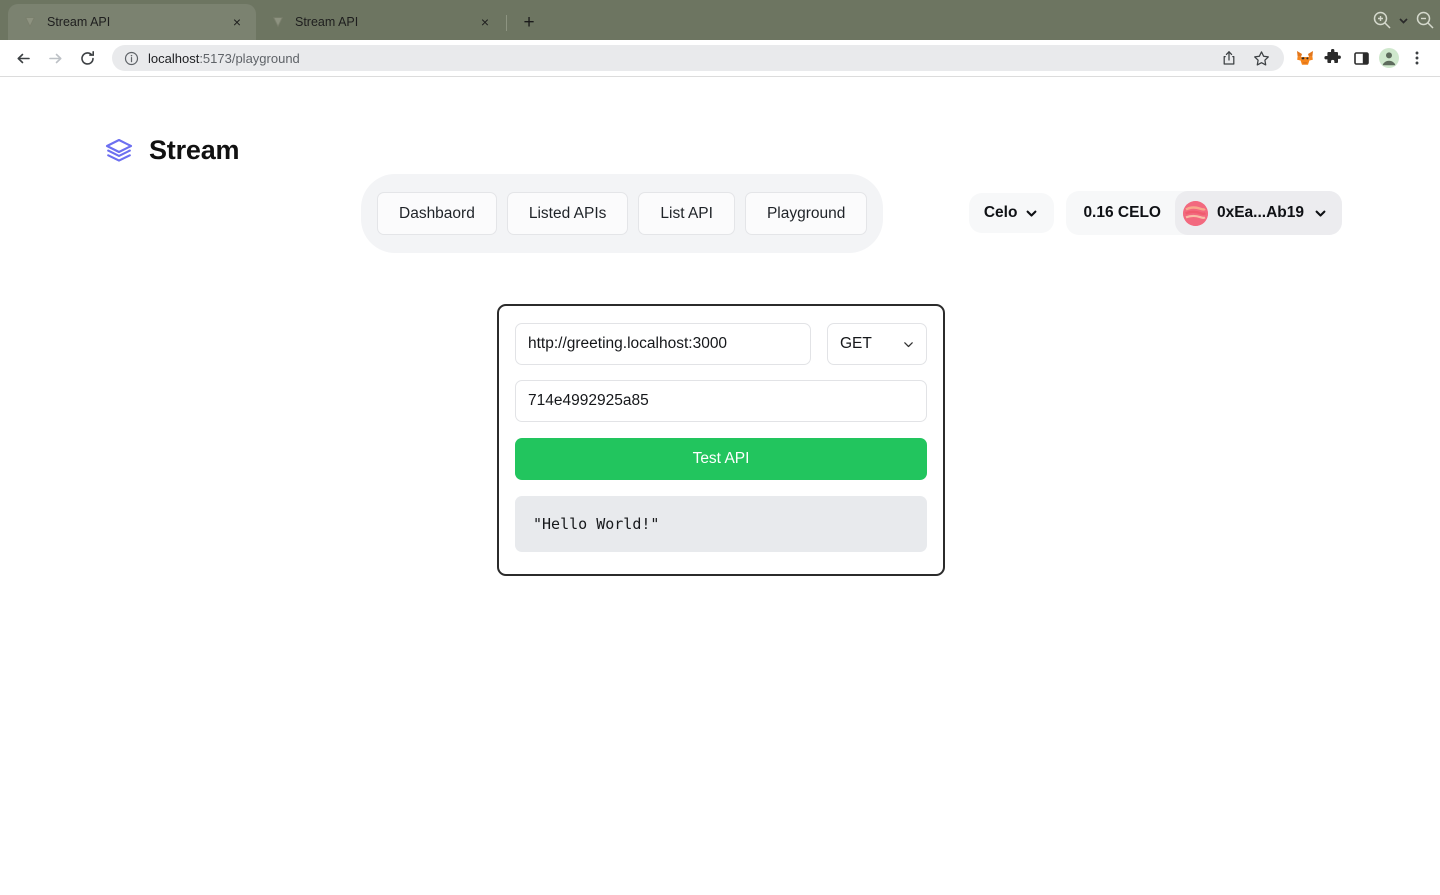  Describe the element at coordinates (686, 214) in the screenshot. I see `nav-list-api: List API` at that location.